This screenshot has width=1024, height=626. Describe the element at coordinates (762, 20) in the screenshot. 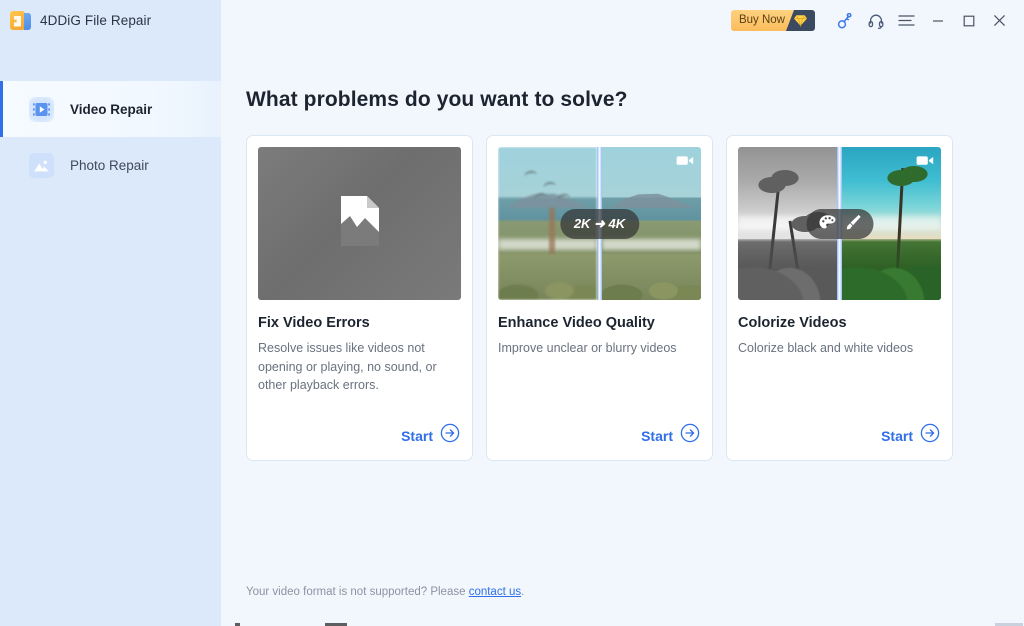

I see `buy-now-label: Buy Now` at that location.